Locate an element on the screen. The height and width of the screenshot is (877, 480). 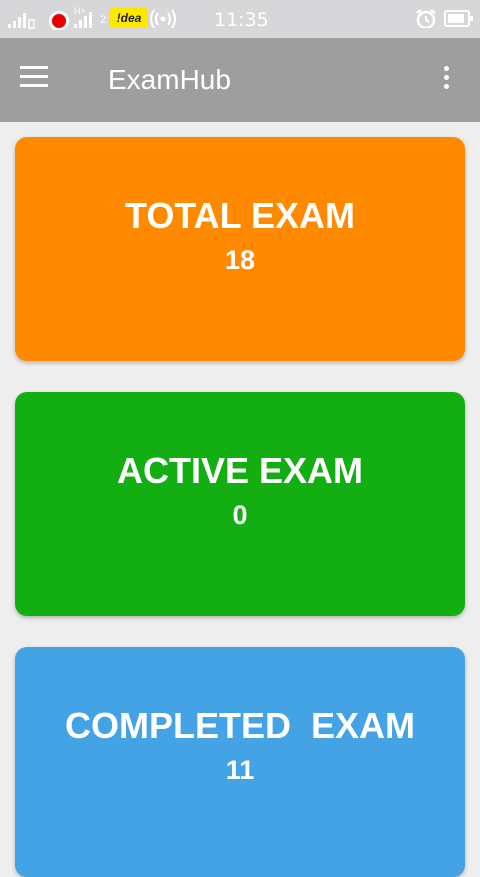
more-vert-icon is located at coordinates (446, 81).